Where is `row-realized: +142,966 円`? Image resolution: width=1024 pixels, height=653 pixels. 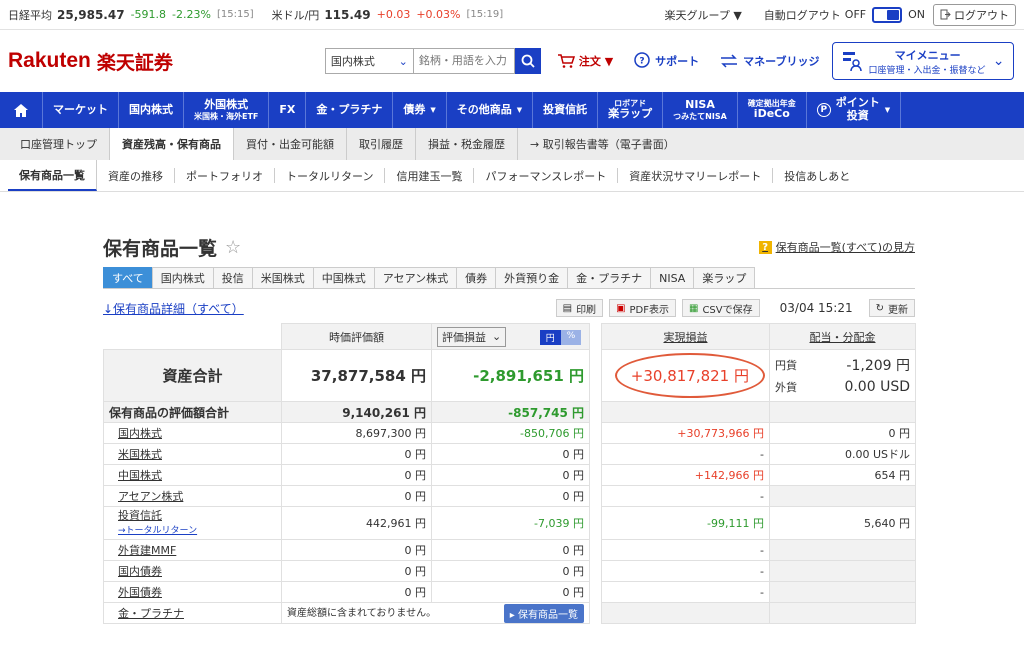 row-realized: +142,966 円 is located at coordinates (685, 475).